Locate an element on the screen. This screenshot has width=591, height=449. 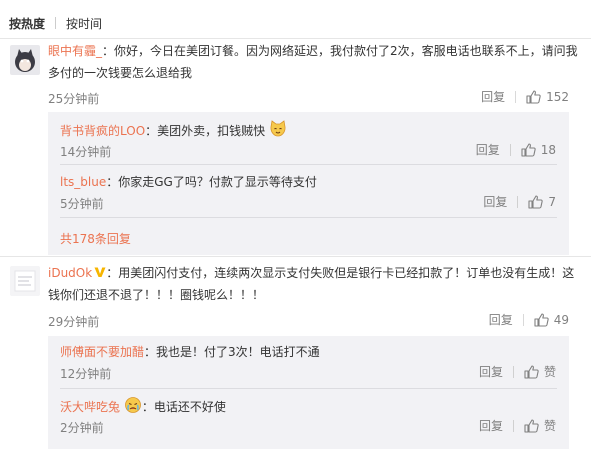
reply-username: 背书背疯的LOO is located at coordinates (102, 131).